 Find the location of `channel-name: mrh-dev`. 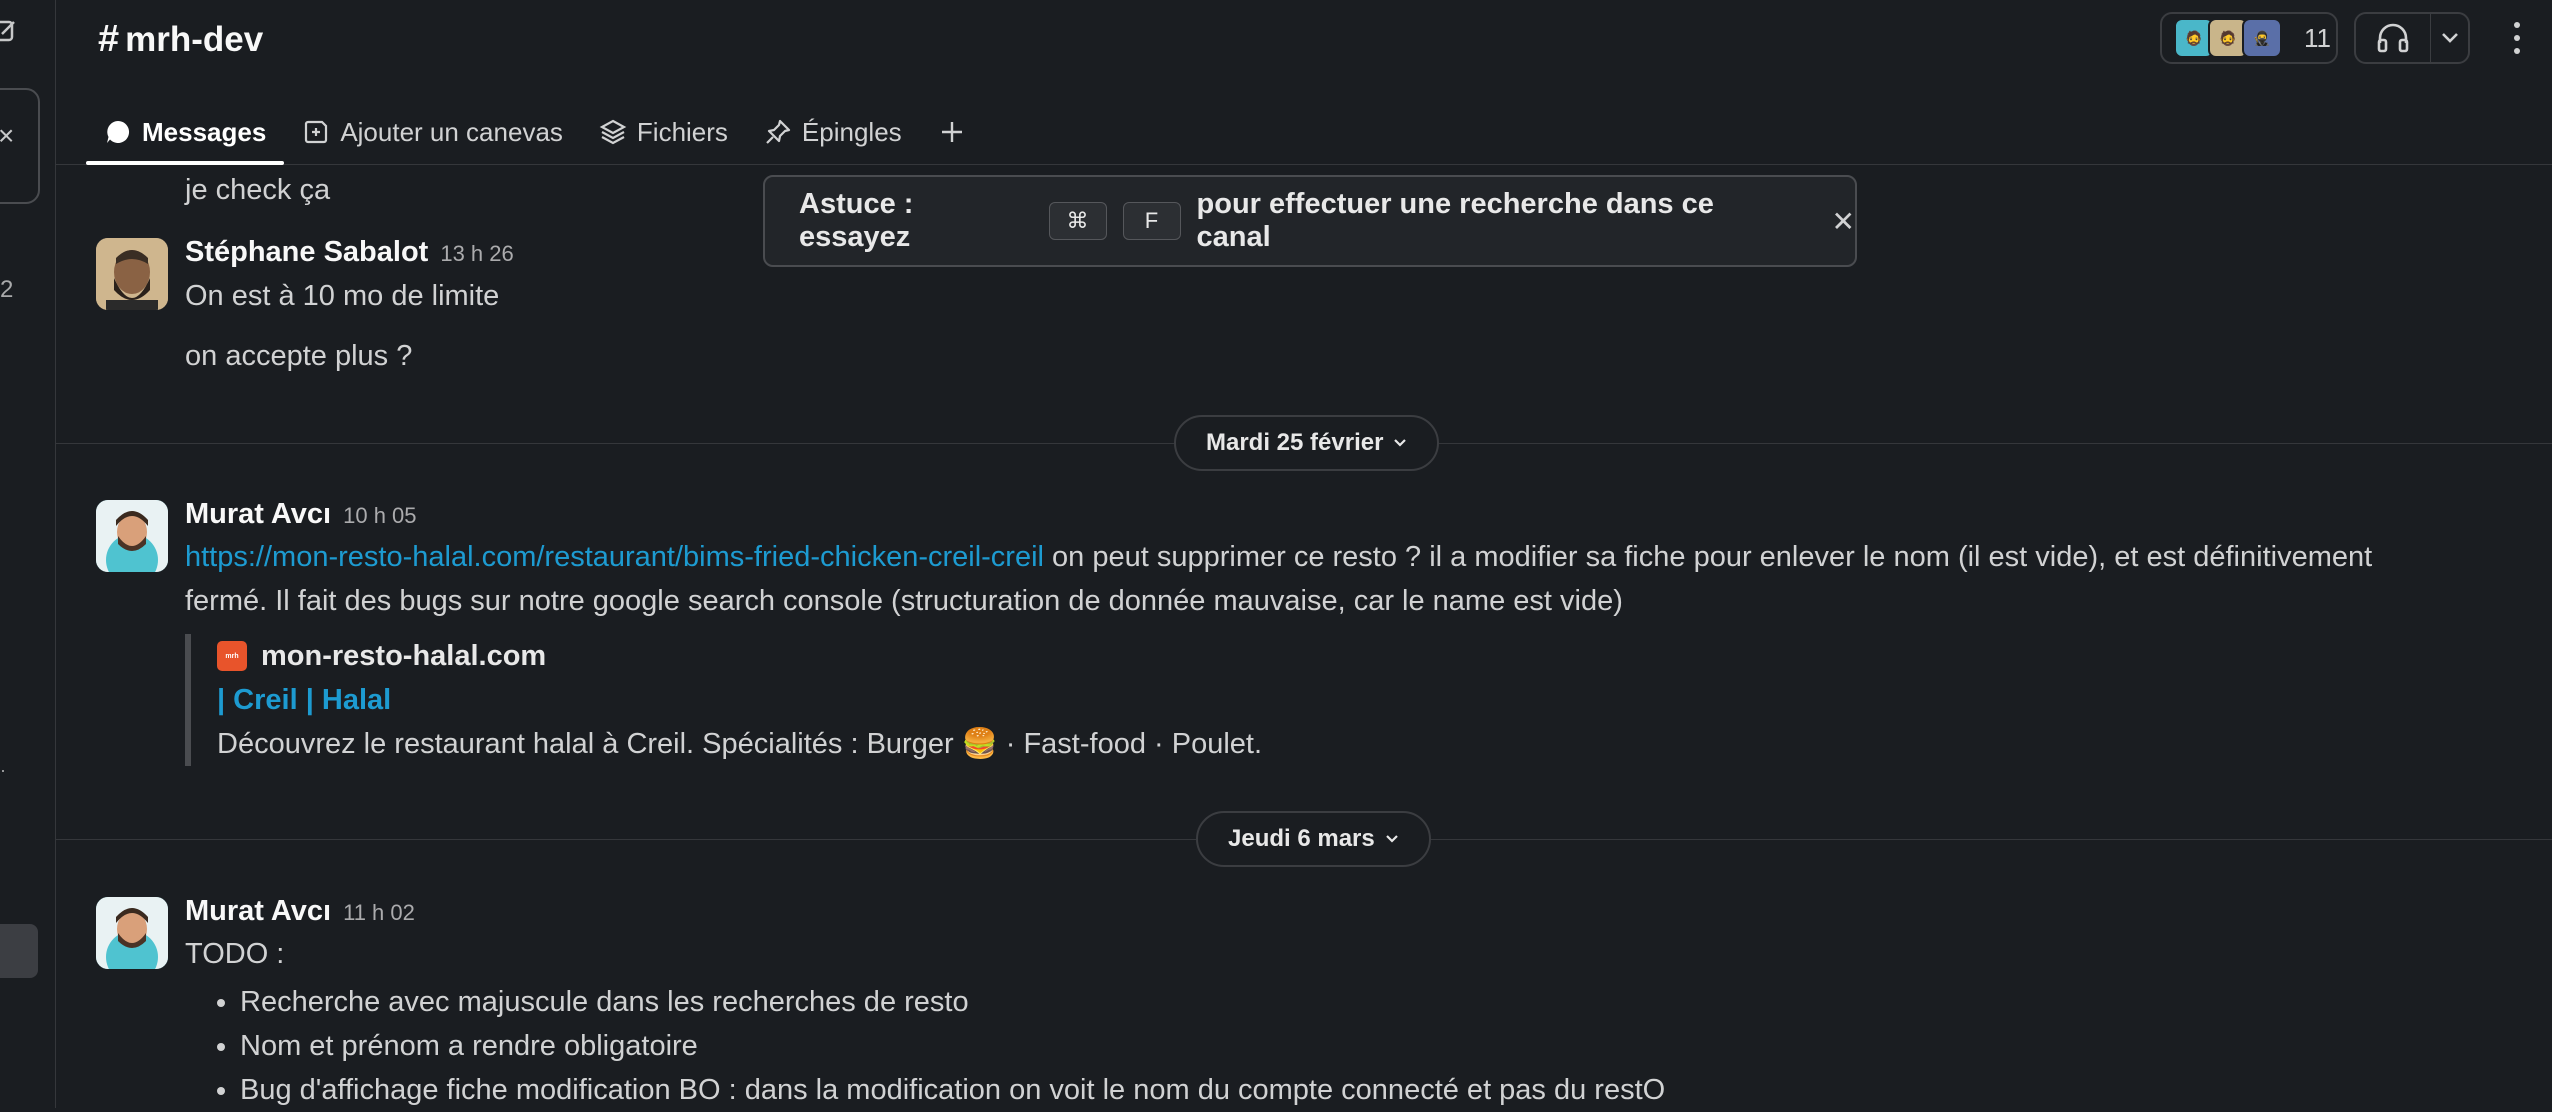

channel-name: mrh-dev is located at coordinates (194, 39).